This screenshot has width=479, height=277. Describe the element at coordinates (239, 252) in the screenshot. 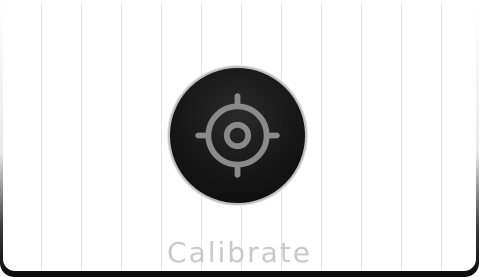

I see `calibrate-label: Calibrate` at that location.